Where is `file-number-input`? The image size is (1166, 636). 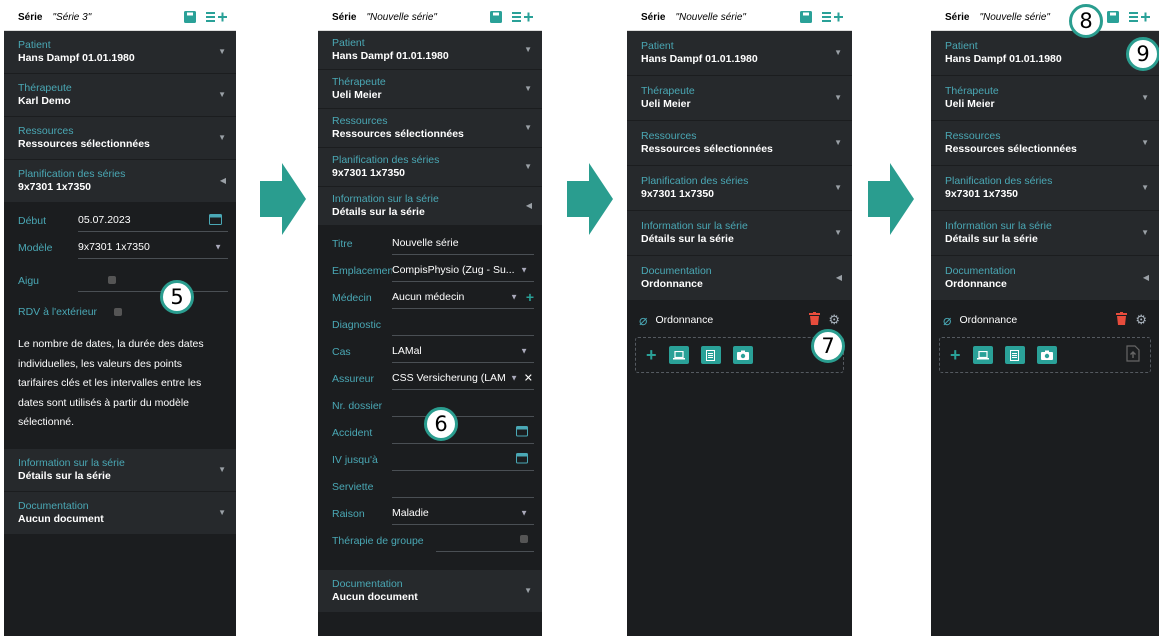 file-number-input is located at coordinates (463, 406).